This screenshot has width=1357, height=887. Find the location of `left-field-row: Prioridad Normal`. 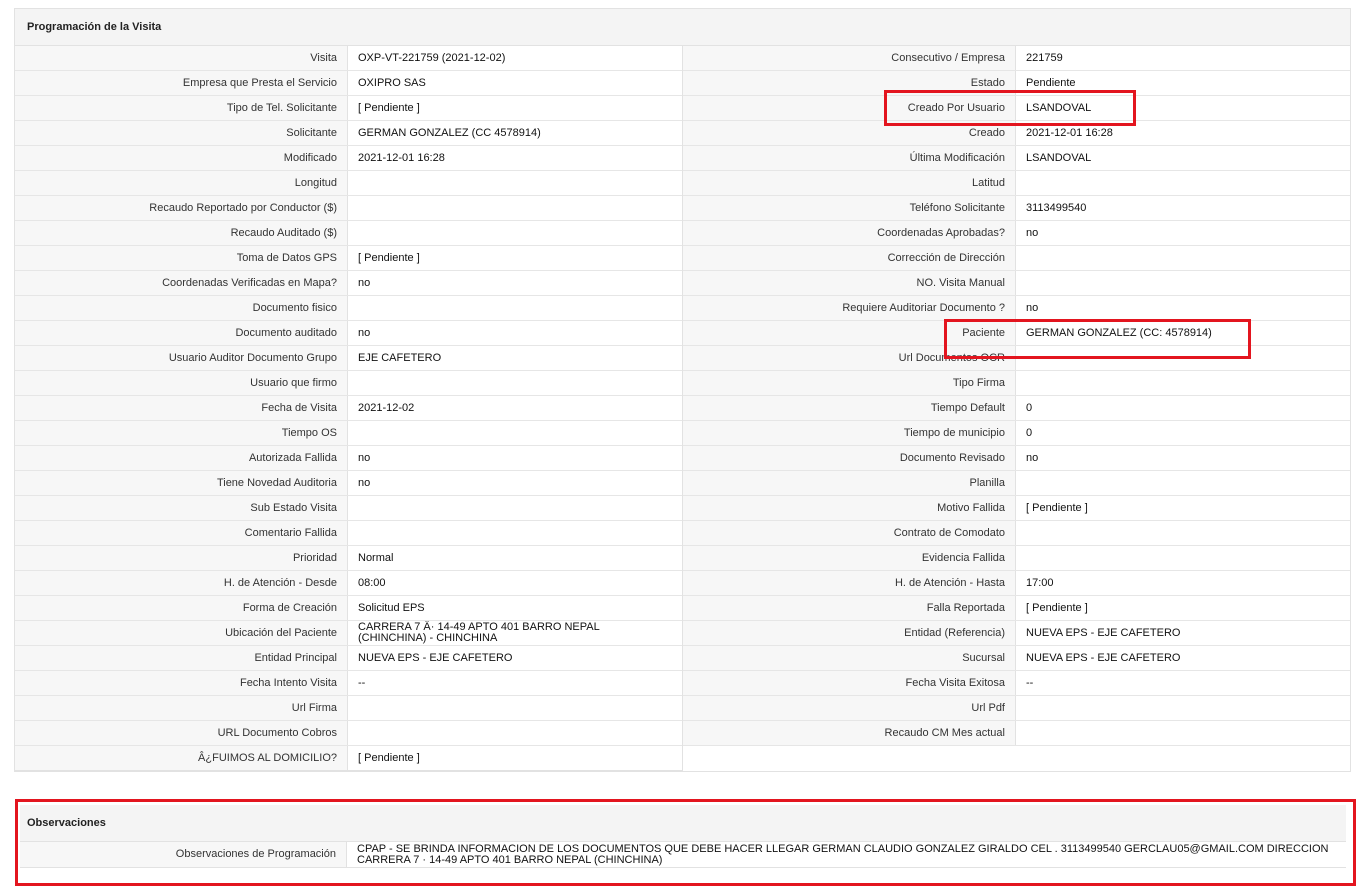

left-field-row: Prioridad Normal is located at coordinates (348, 558).